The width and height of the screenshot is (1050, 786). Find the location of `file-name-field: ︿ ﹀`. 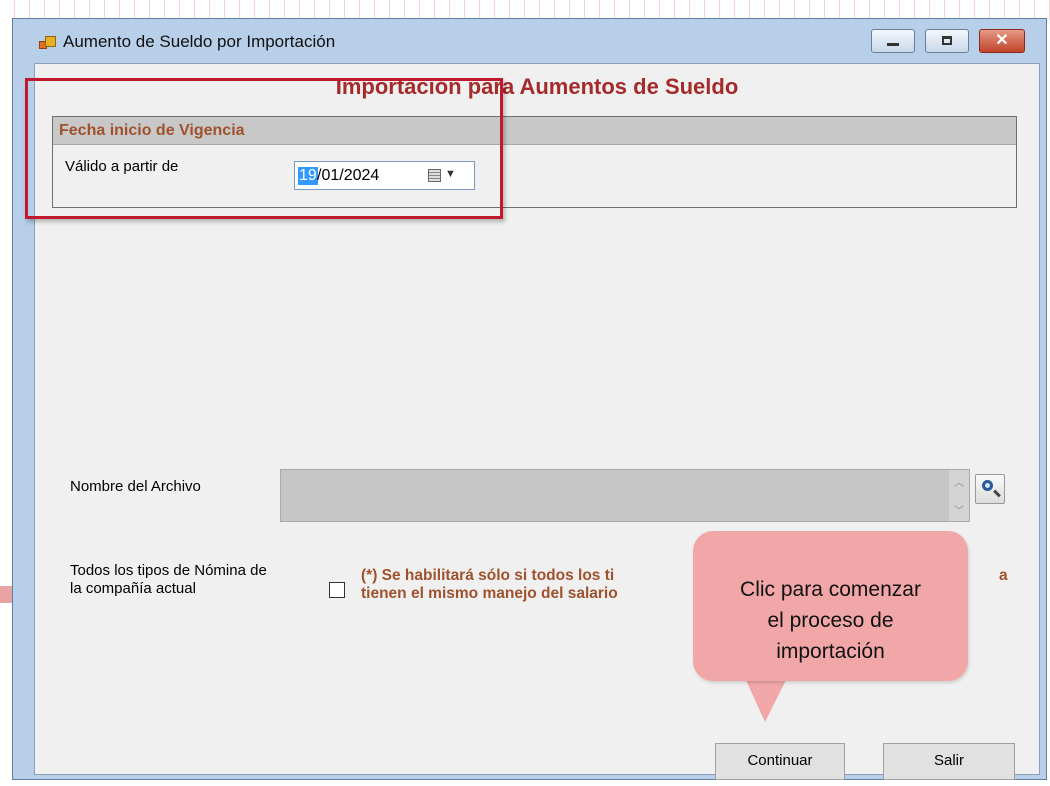

file-name-field: ︿ ﹀ is located at coordinates (625, 495).